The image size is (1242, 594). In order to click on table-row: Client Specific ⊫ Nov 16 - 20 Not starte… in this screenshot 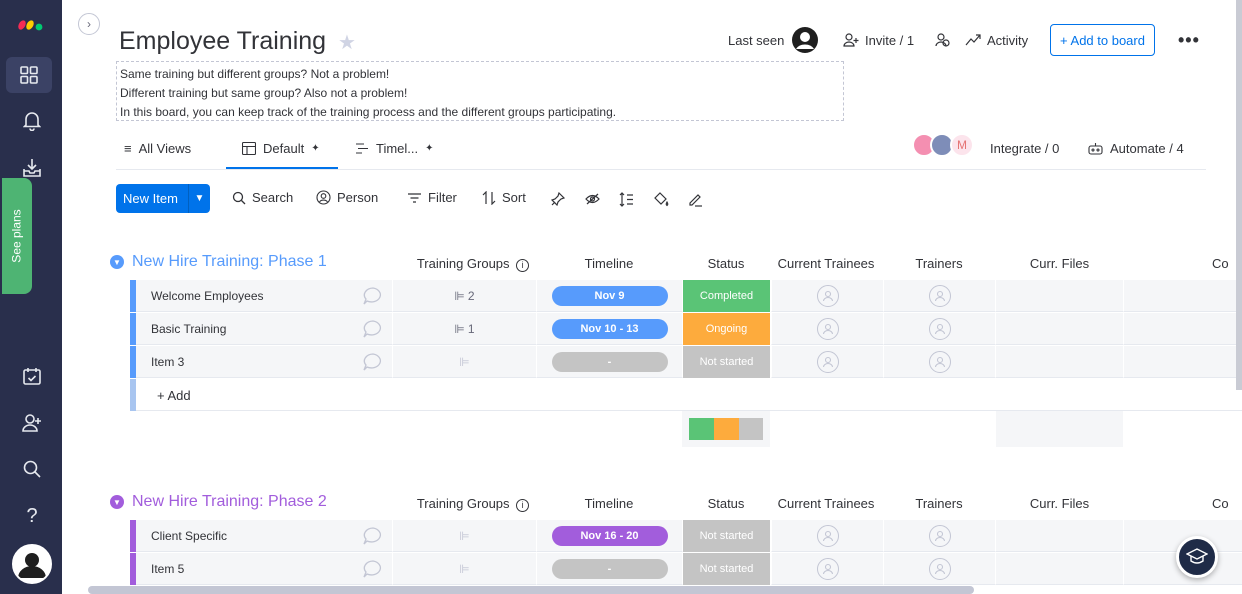, I will do `click(686, 535)`.